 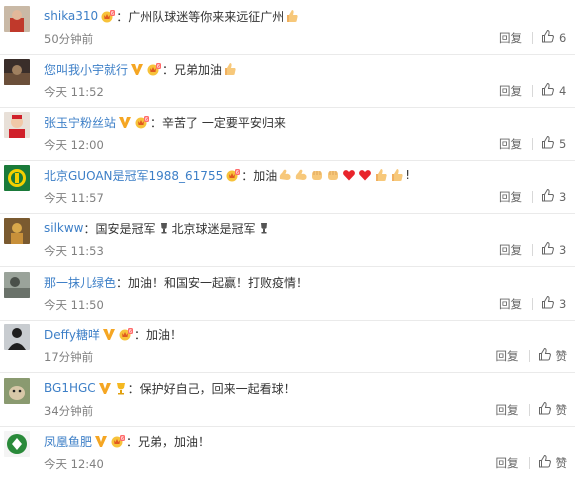 I want to click on username-link: shika310, so click(x=71, y=16).